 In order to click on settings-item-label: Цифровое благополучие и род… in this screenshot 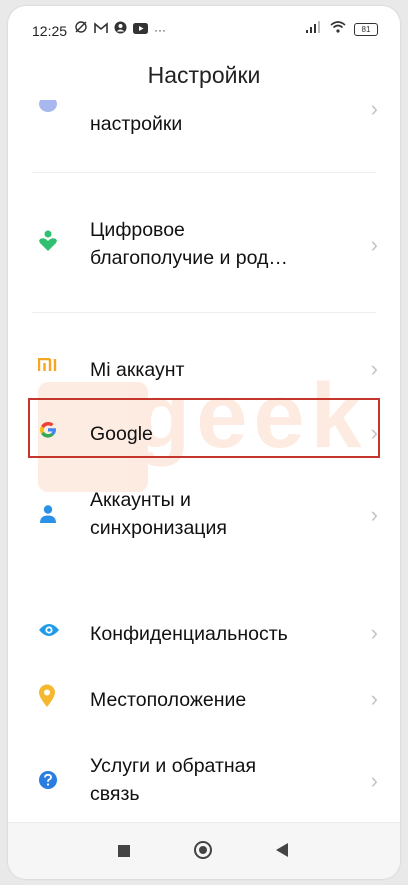, I will do `click(189, 244)`.